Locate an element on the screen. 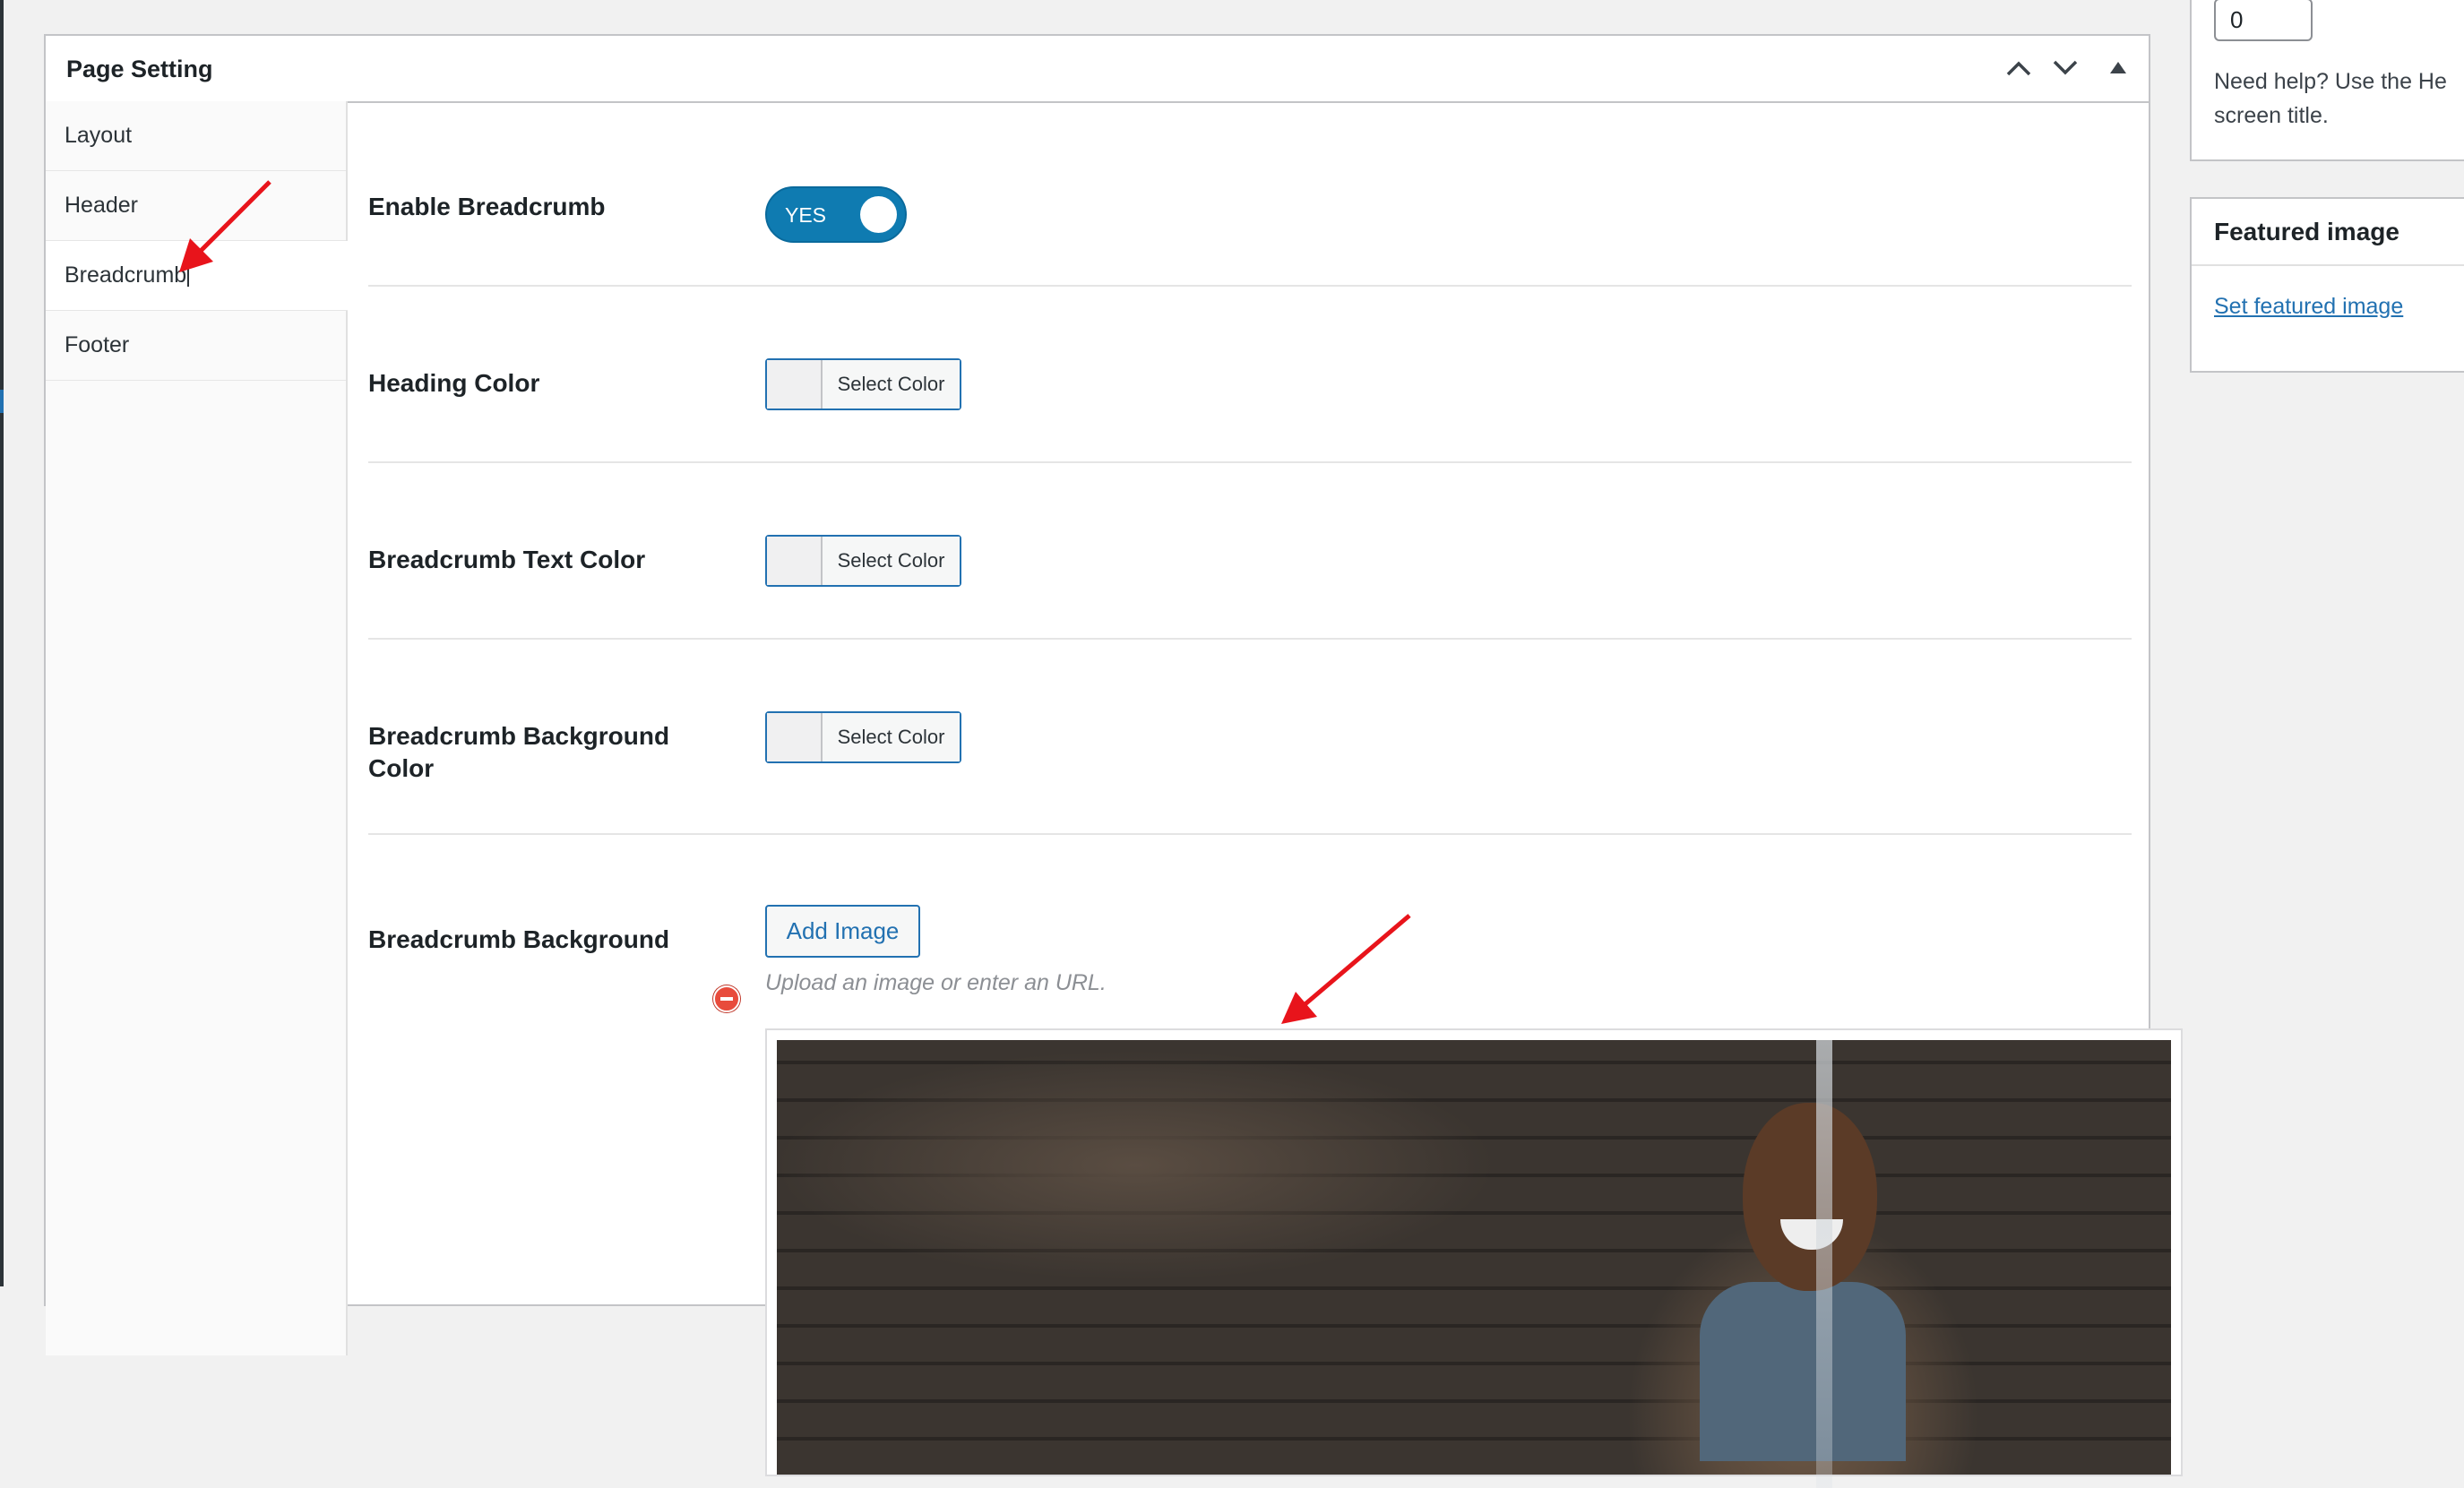 The height and width of the screenshot is (1488, 2464). tab-header: Header is located at coordinates (196, 206).